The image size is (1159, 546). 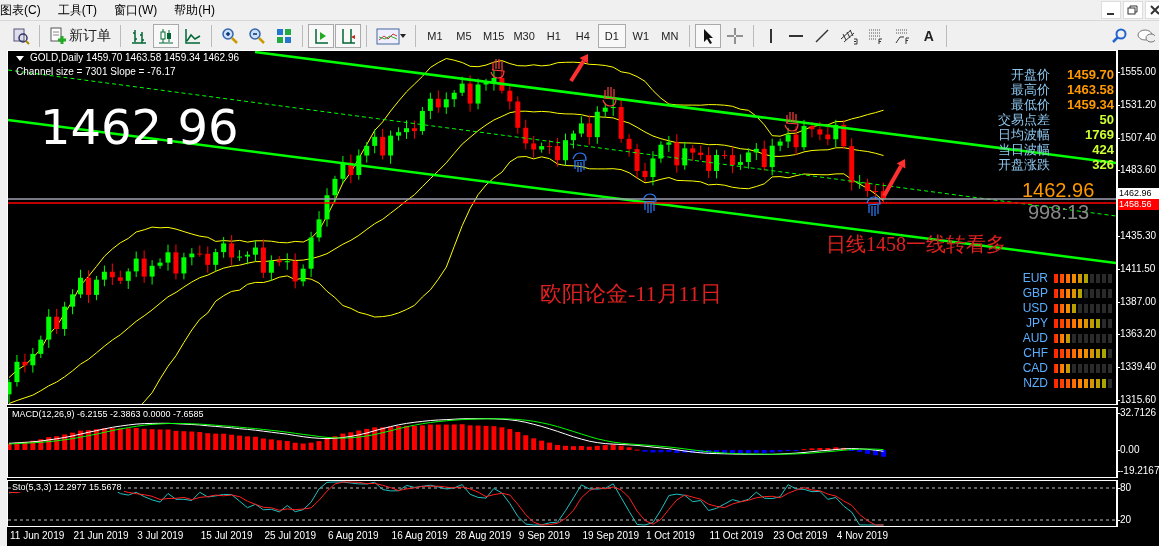 What do you see at coordinates (1035, 383) in the screenshot?
I see `currency-code: NZD` at bounding box center [1035, 383].